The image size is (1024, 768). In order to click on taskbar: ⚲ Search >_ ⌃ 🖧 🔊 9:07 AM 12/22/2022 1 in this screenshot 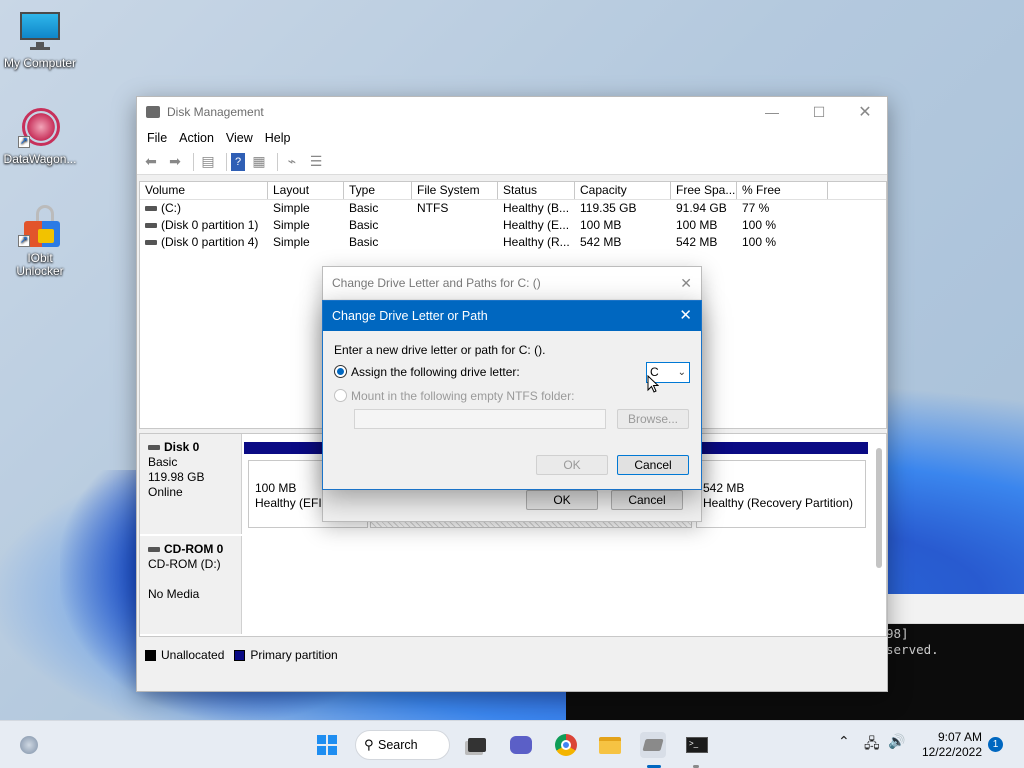, I will do `click(512, 744)`.